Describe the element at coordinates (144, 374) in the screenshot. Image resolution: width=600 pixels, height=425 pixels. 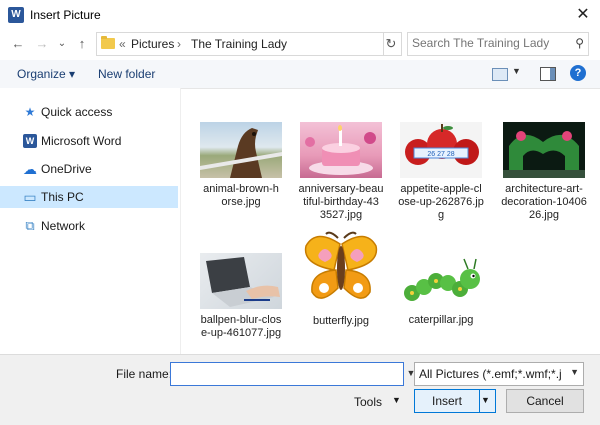
I see `file-name-label: File name:` at that location.